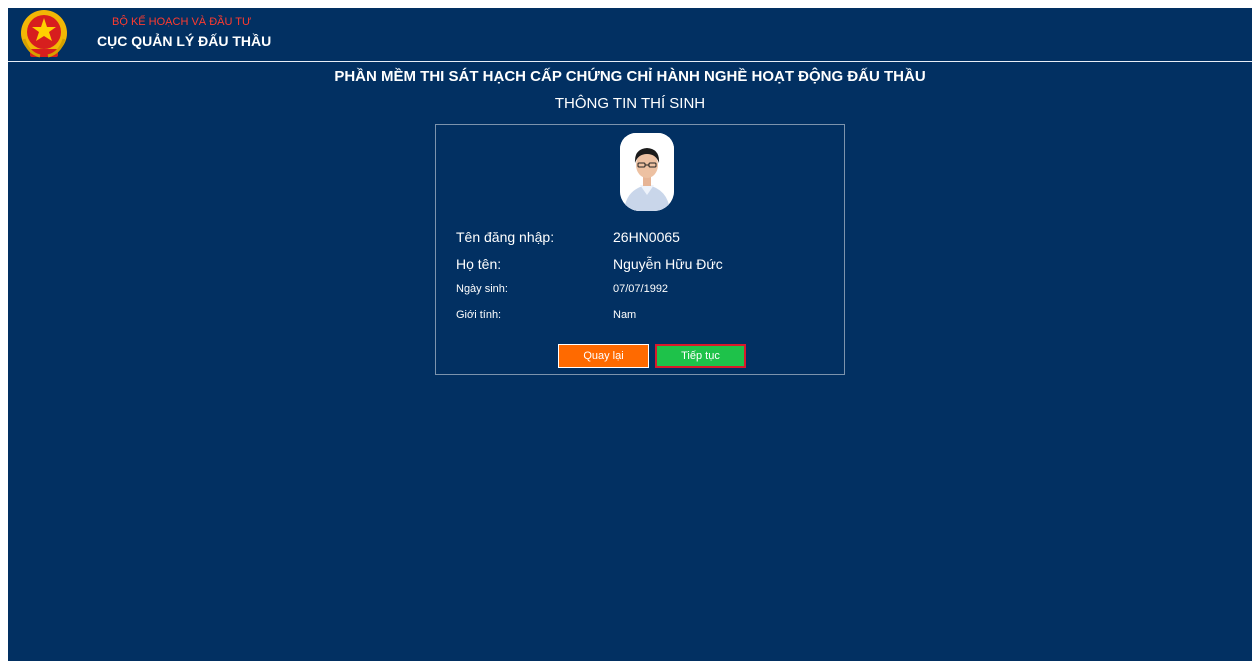 The width and height of the screenshot is (1252, 661). Describe the element at coordinates (479, 315) in the screenshot. I see `gender-label: Giới tính:` at that location.